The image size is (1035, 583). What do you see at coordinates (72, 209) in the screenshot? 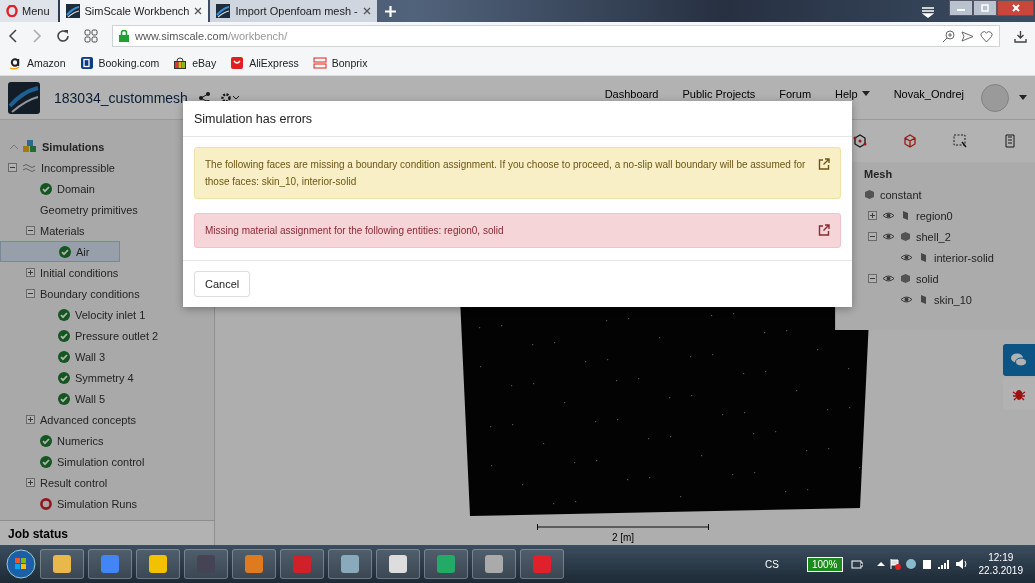
I see `tree-item: Geometry primitives` at bounding box center [72, 209].